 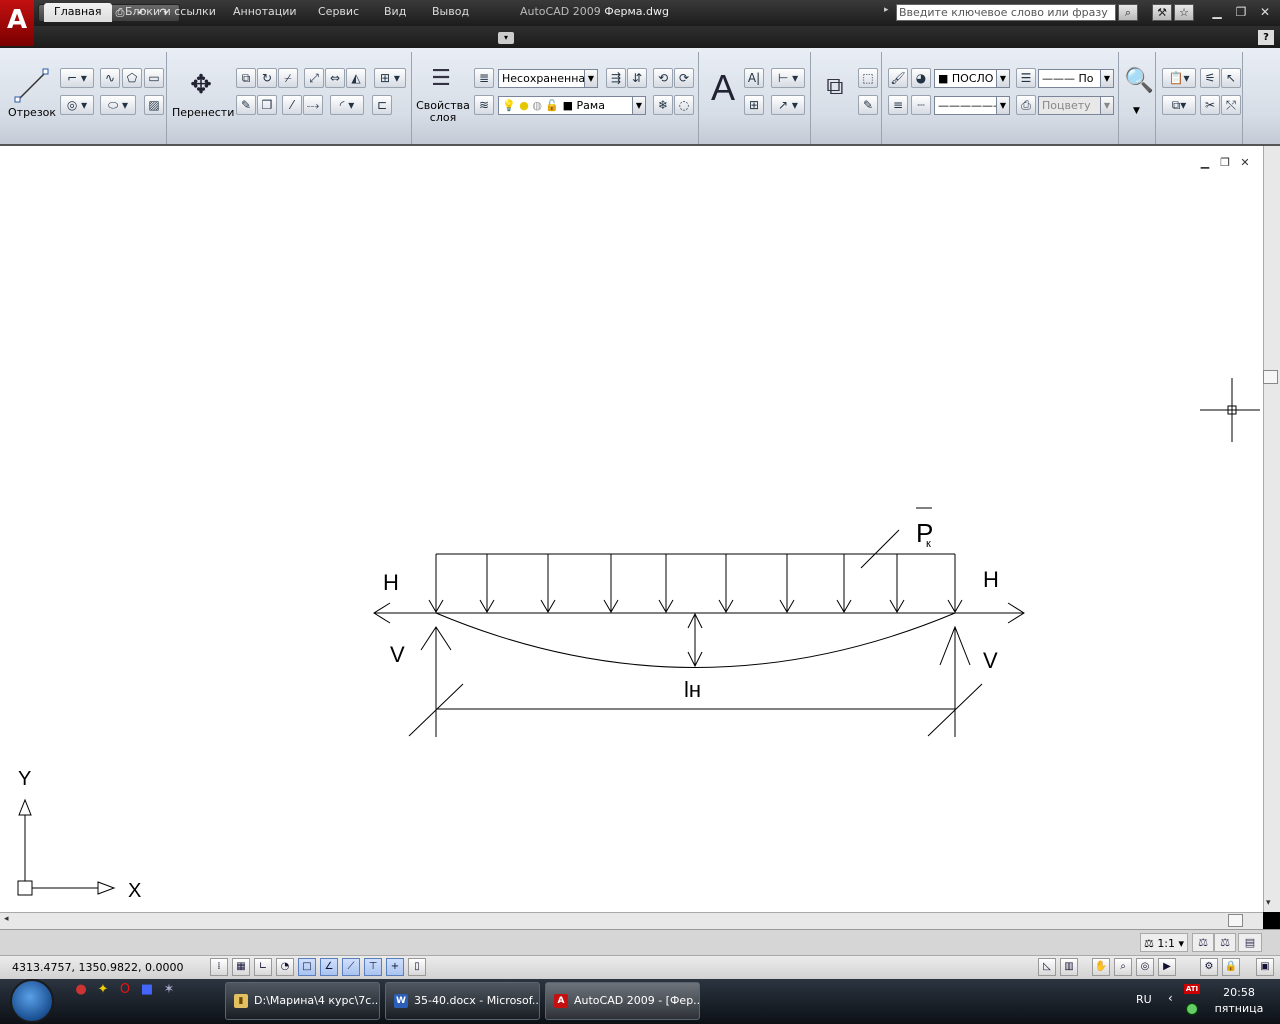 I want to click on quick-properties-icon: ▯, so click(x=417, y=967).